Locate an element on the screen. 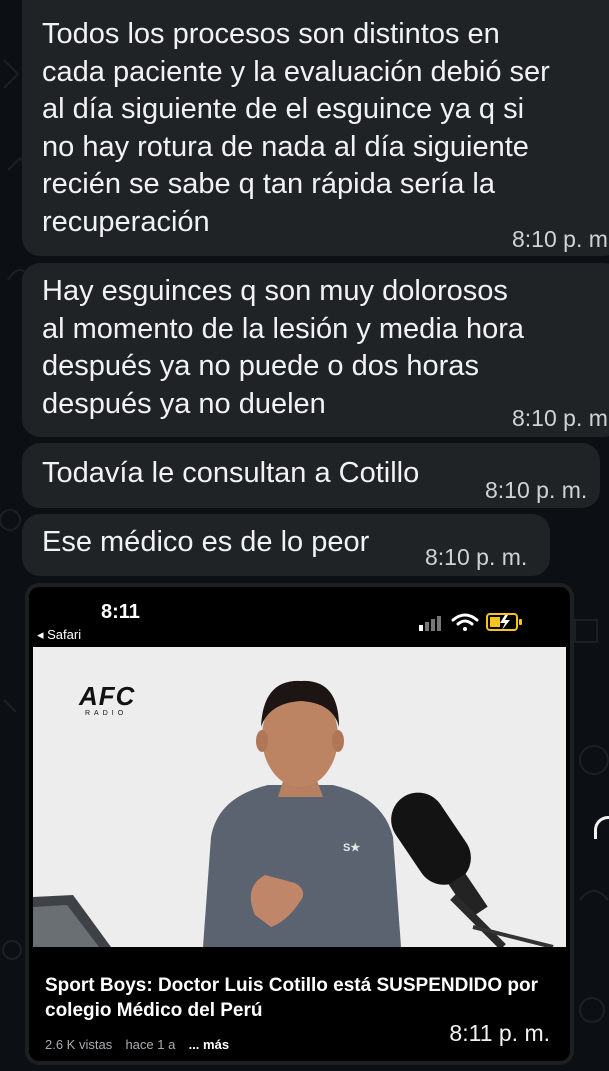 Image resolution: width=609 pixels, height=1071 pixels. message-time: 8:11 p. m. is located at coordinates (499, 1033).